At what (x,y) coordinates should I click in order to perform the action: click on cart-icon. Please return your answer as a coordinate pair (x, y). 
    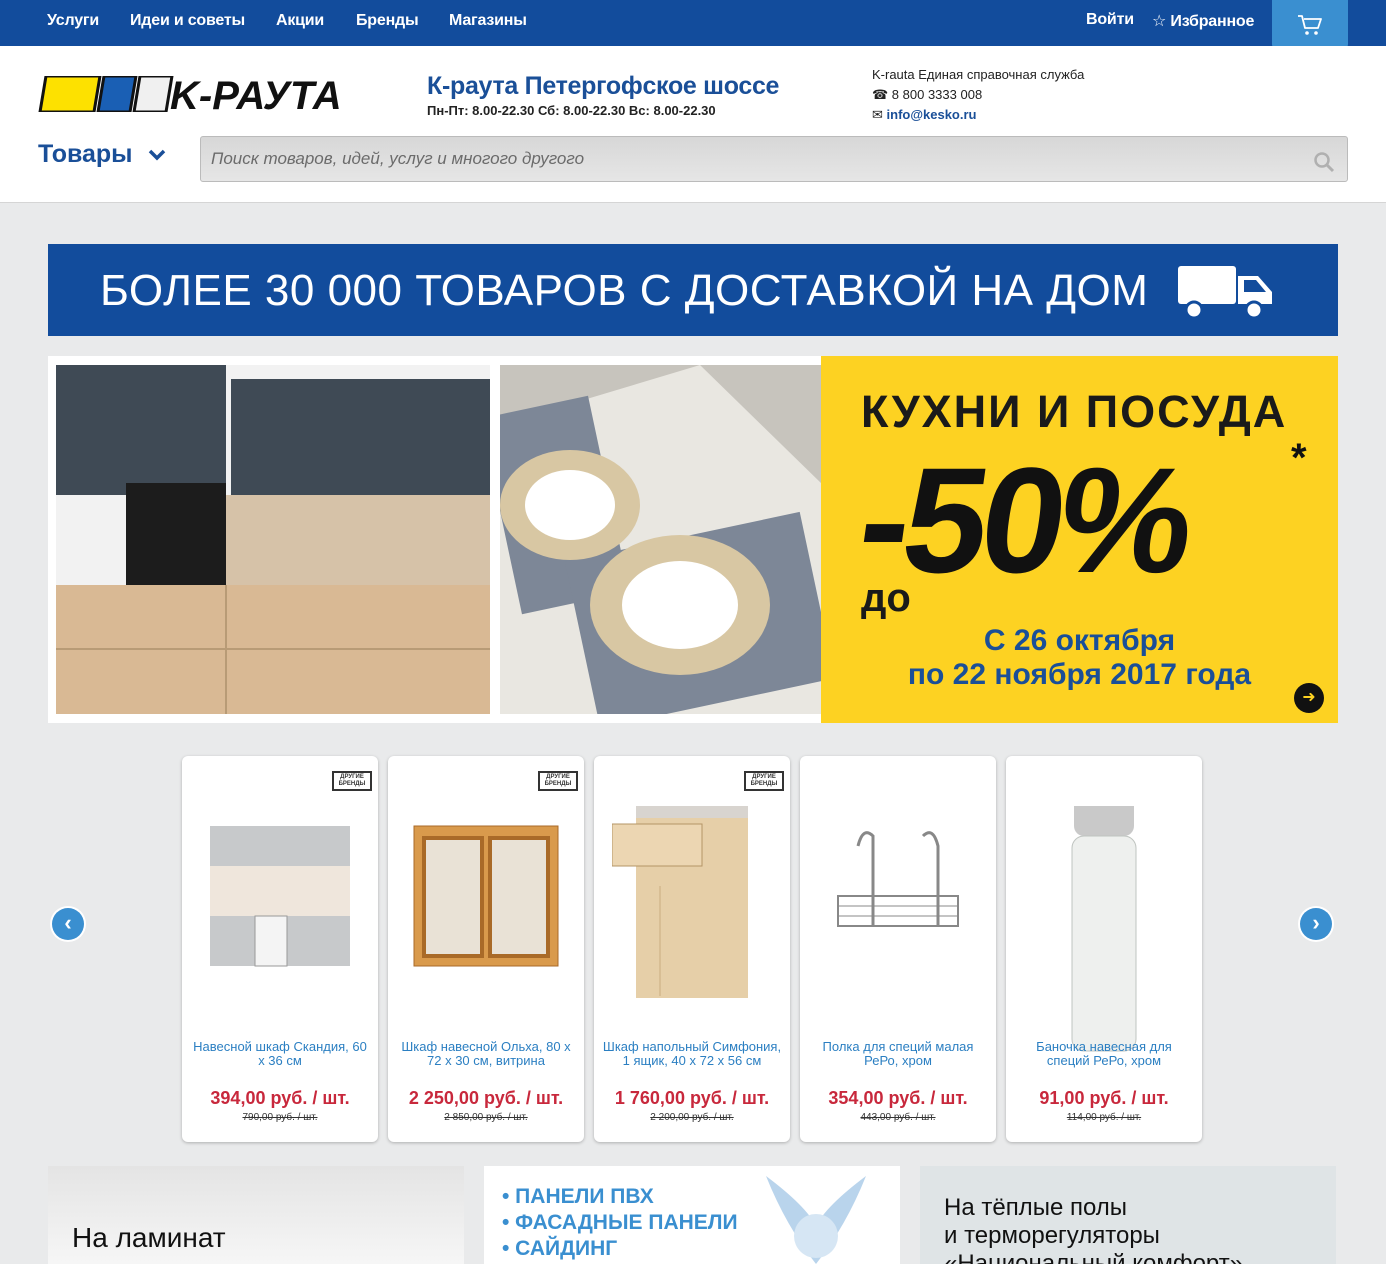
    Looking at the image, I should click on (1310, 25).